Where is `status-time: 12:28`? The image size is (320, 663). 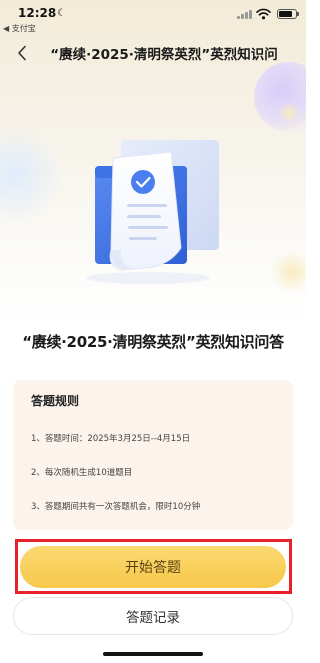 status-time: 12:28 is located at coordinates (37, 13).